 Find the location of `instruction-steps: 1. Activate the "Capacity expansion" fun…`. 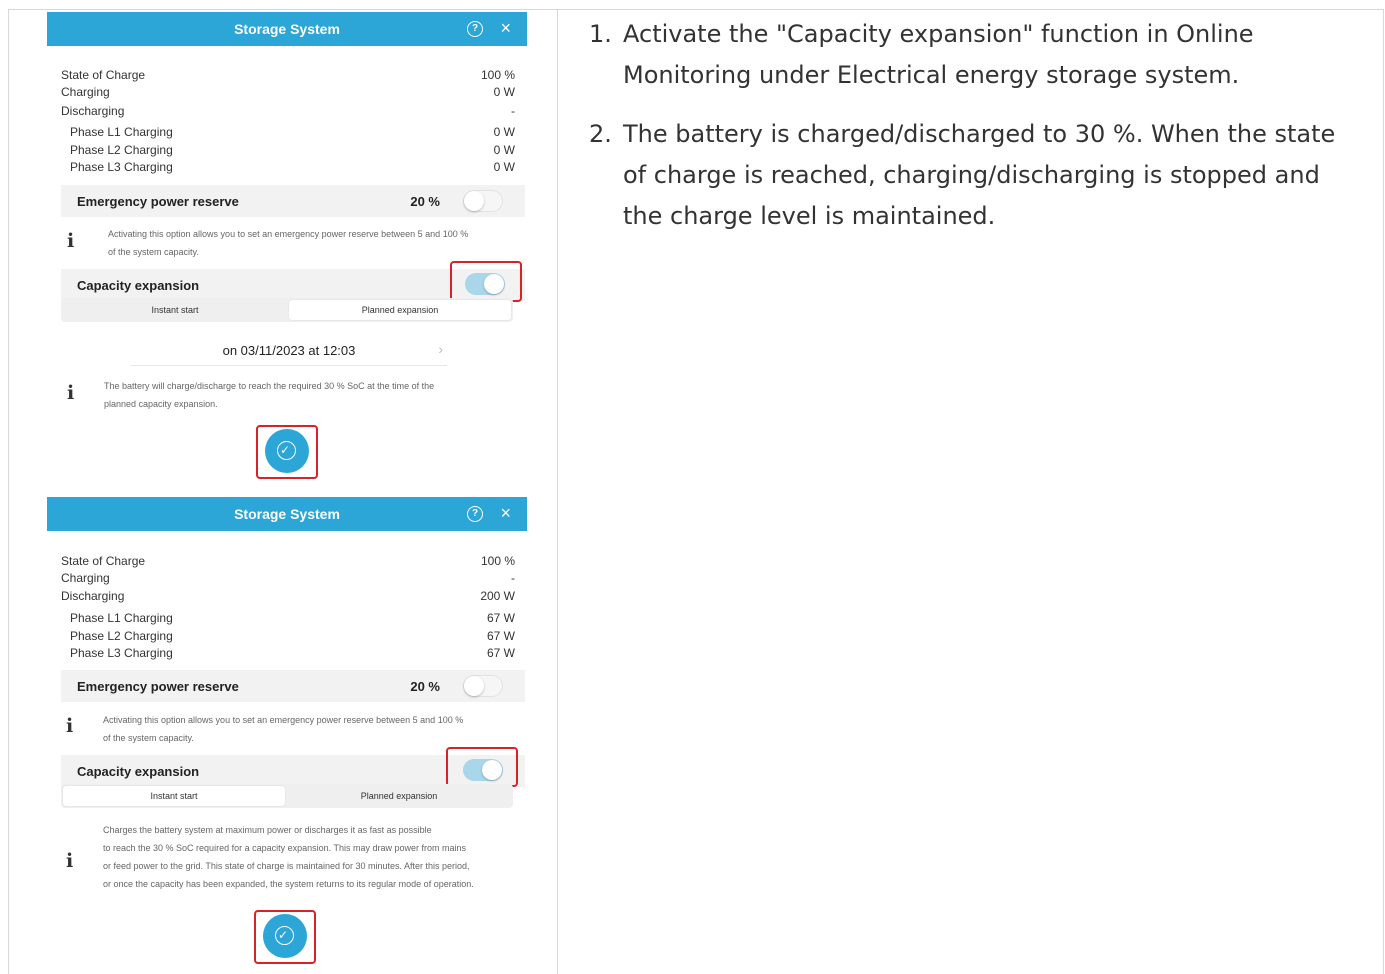

instruction-steps: 1. Activate the "Capacity expansion" fun… is located at coordinates (974, 134).